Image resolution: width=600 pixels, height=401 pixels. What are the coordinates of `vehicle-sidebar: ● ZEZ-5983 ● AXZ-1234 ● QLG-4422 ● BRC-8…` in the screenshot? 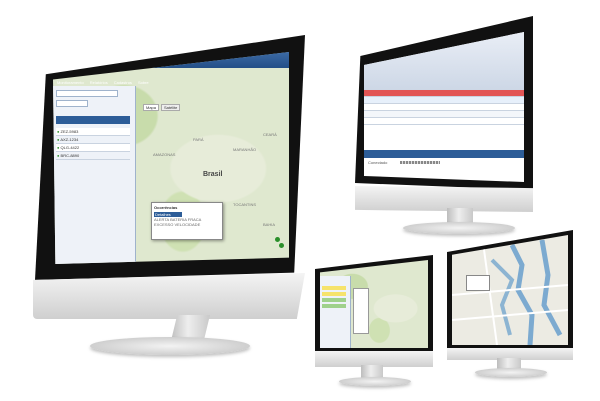 It's located at (94, 175).